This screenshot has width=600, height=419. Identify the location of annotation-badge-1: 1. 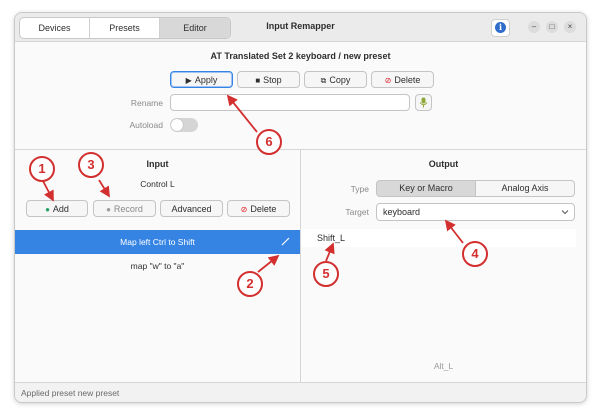
(42, 169).